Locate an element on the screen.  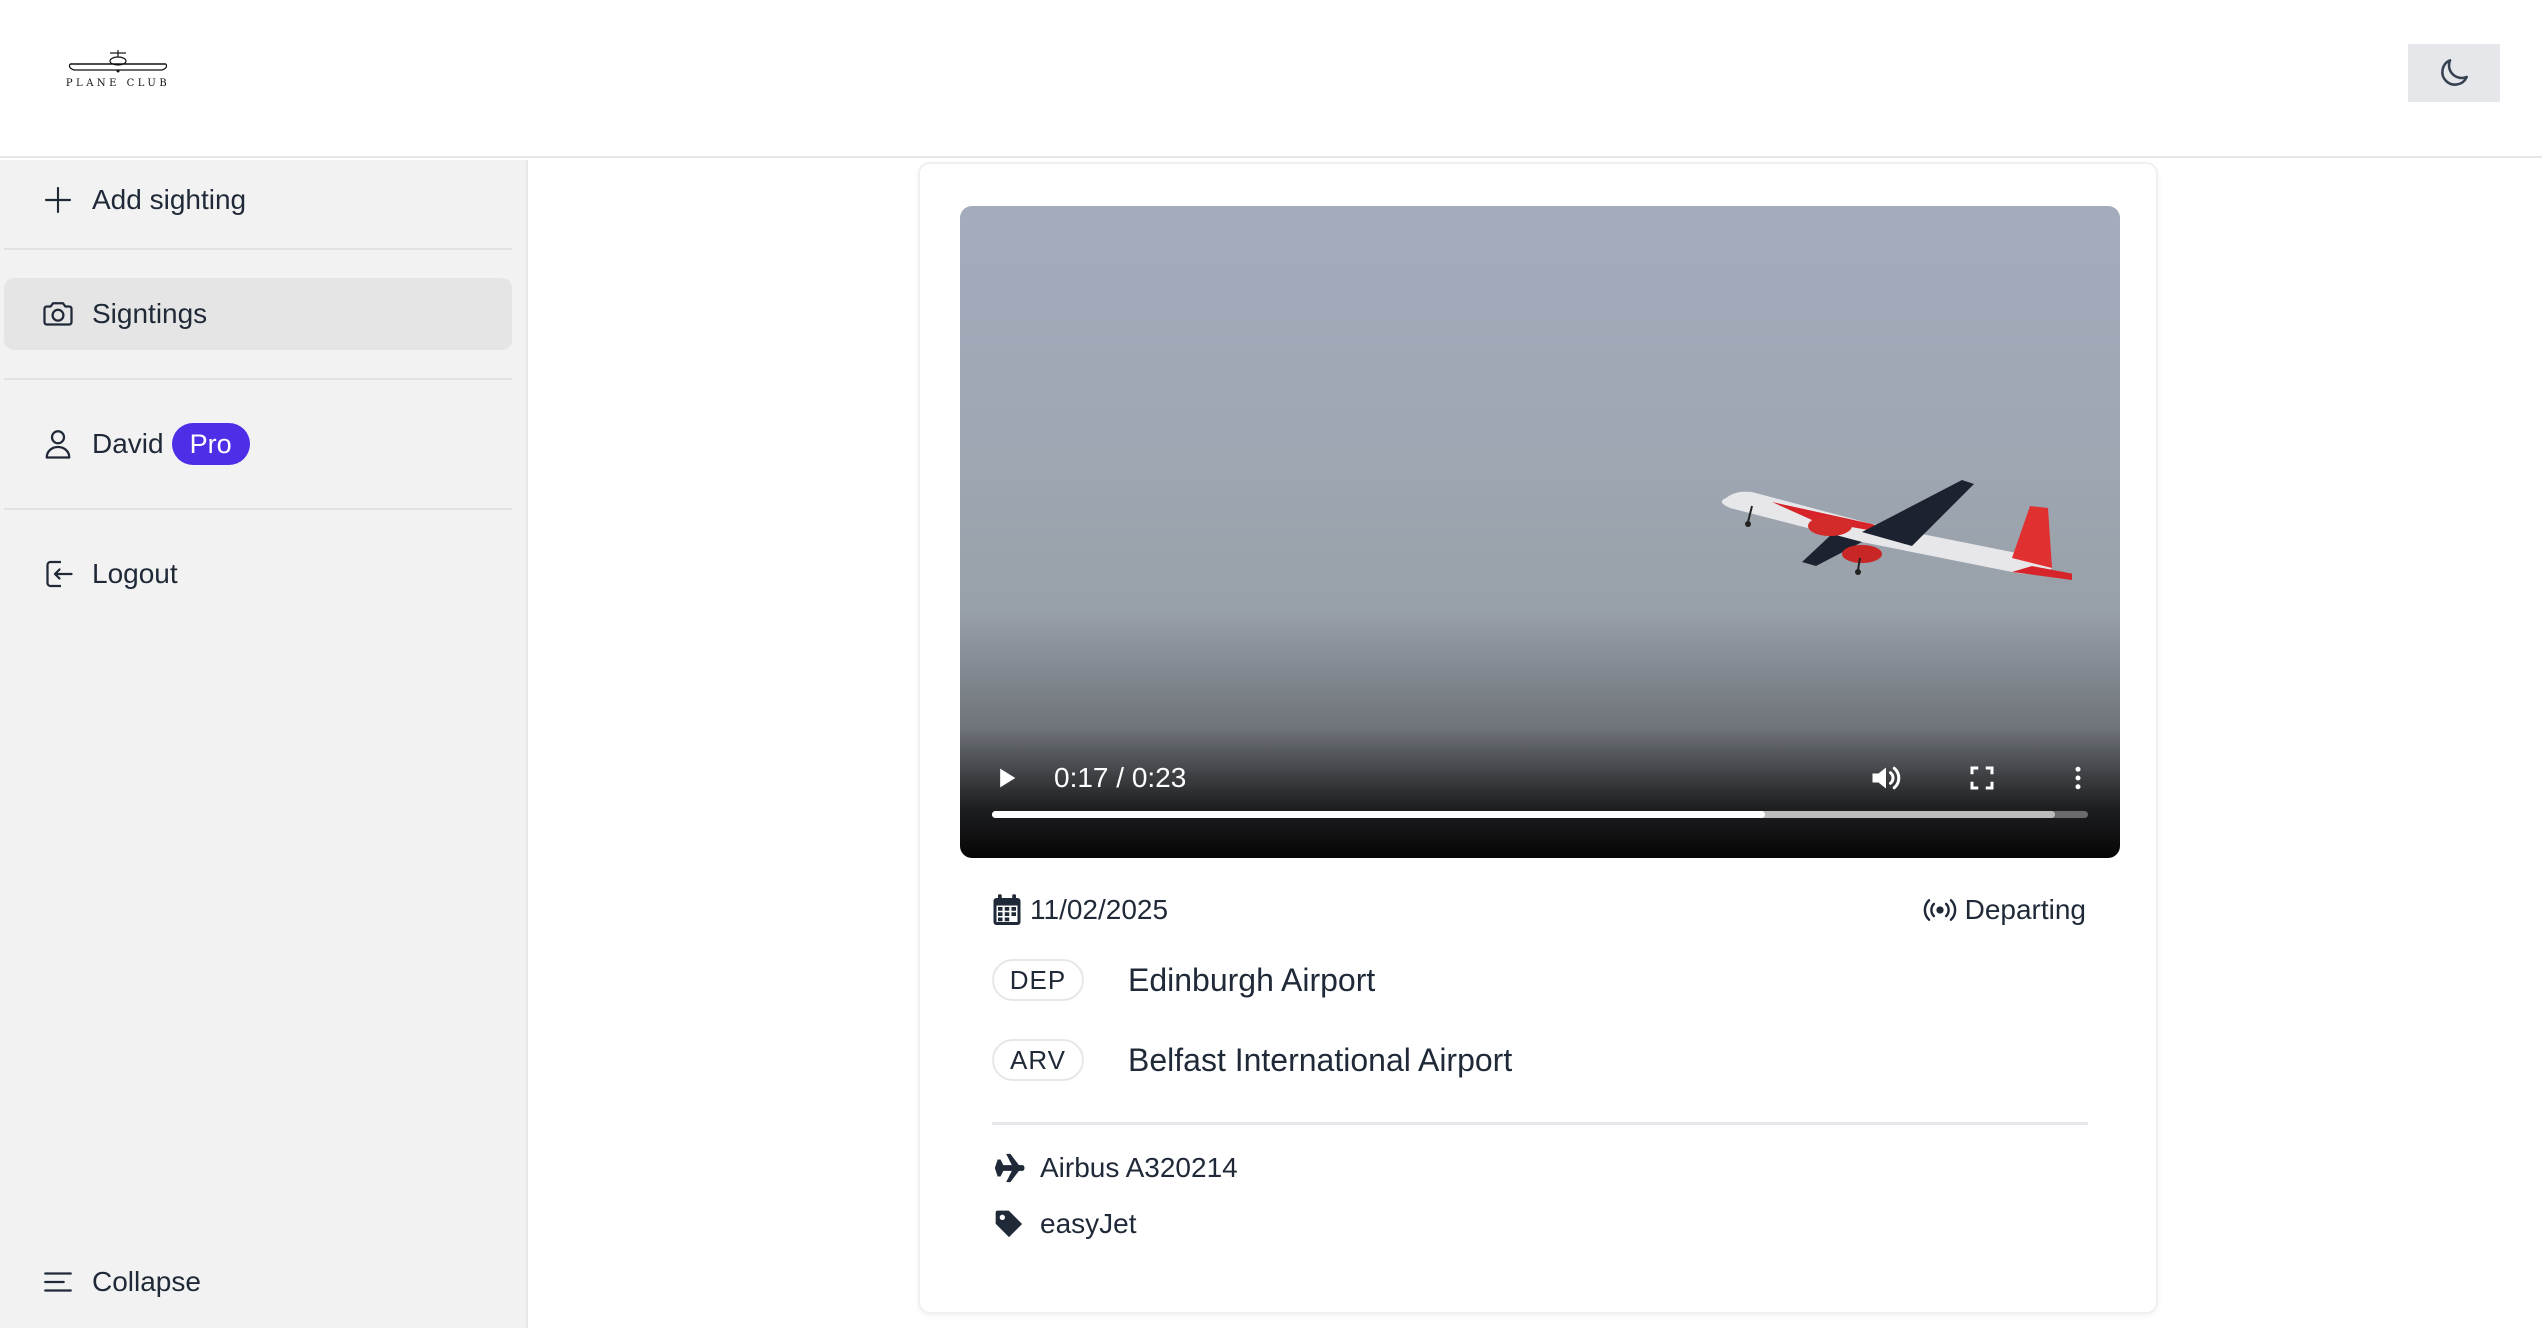
card-divider is located at coordinates (1540, 1123).